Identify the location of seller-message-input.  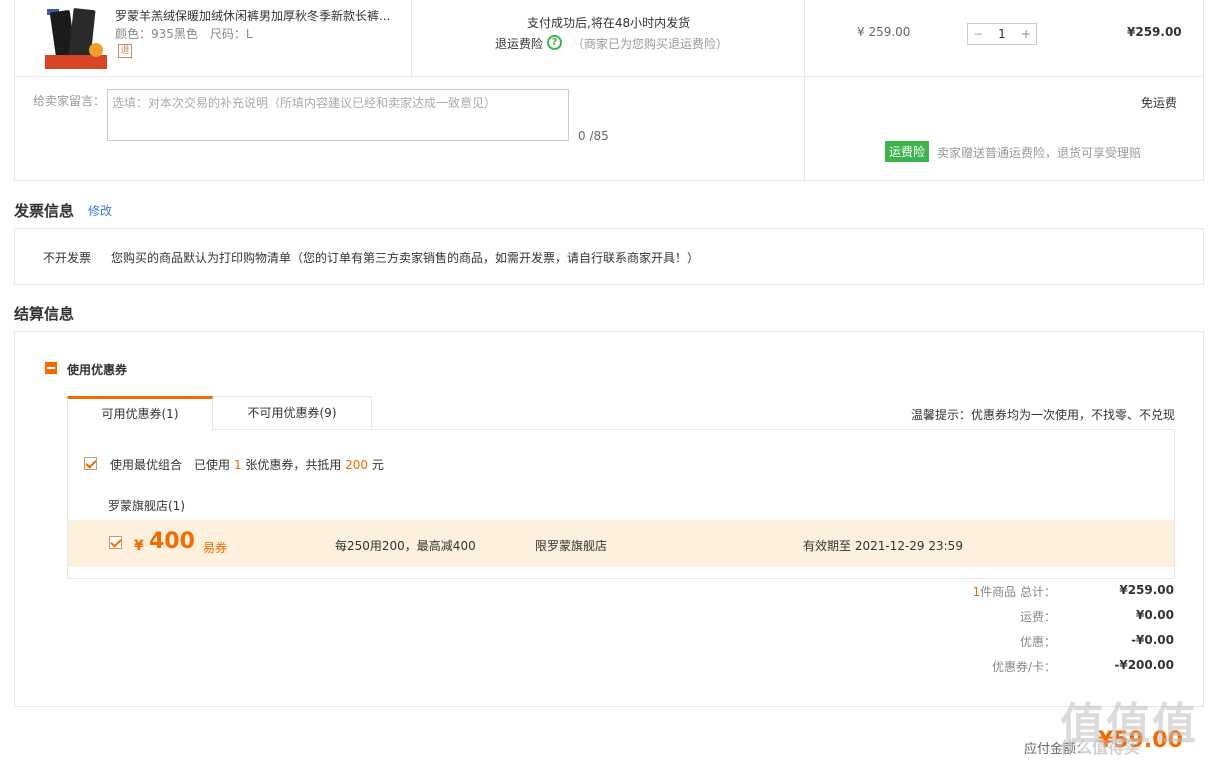
(338, 115).